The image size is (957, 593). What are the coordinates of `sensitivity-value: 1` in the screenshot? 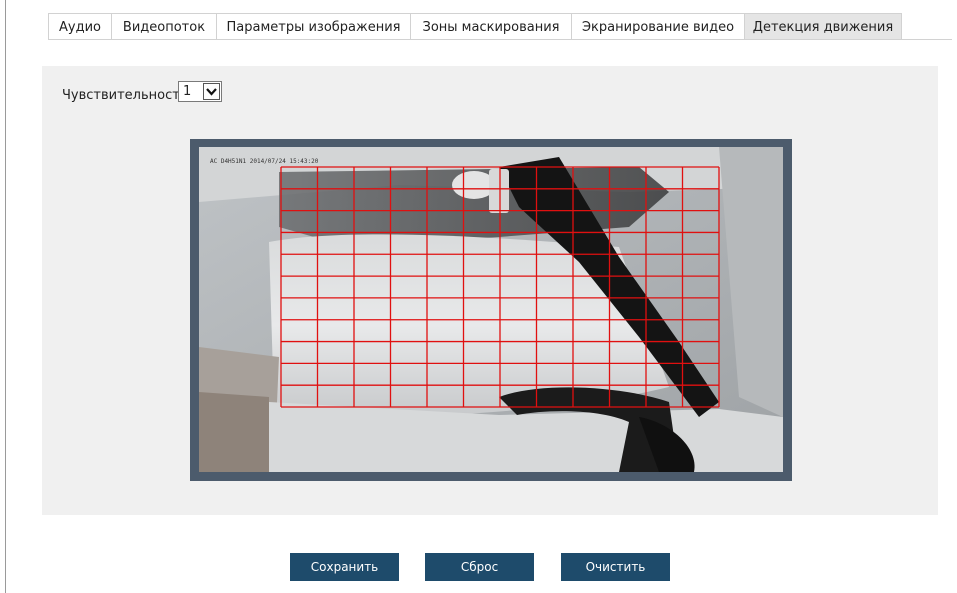 It's located at (187, 91).